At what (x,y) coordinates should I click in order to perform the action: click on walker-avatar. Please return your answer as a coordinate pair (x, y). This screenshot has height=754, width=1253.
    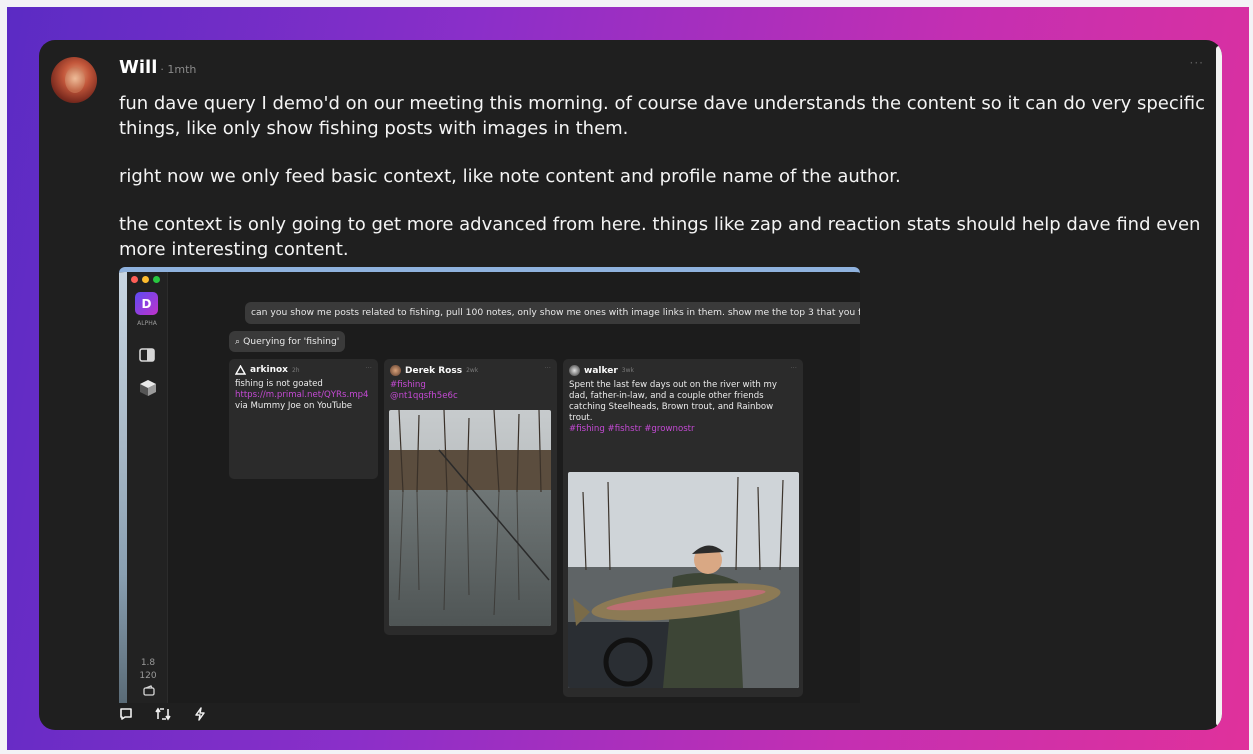
    Looking at the image, I should click on (574, 370).